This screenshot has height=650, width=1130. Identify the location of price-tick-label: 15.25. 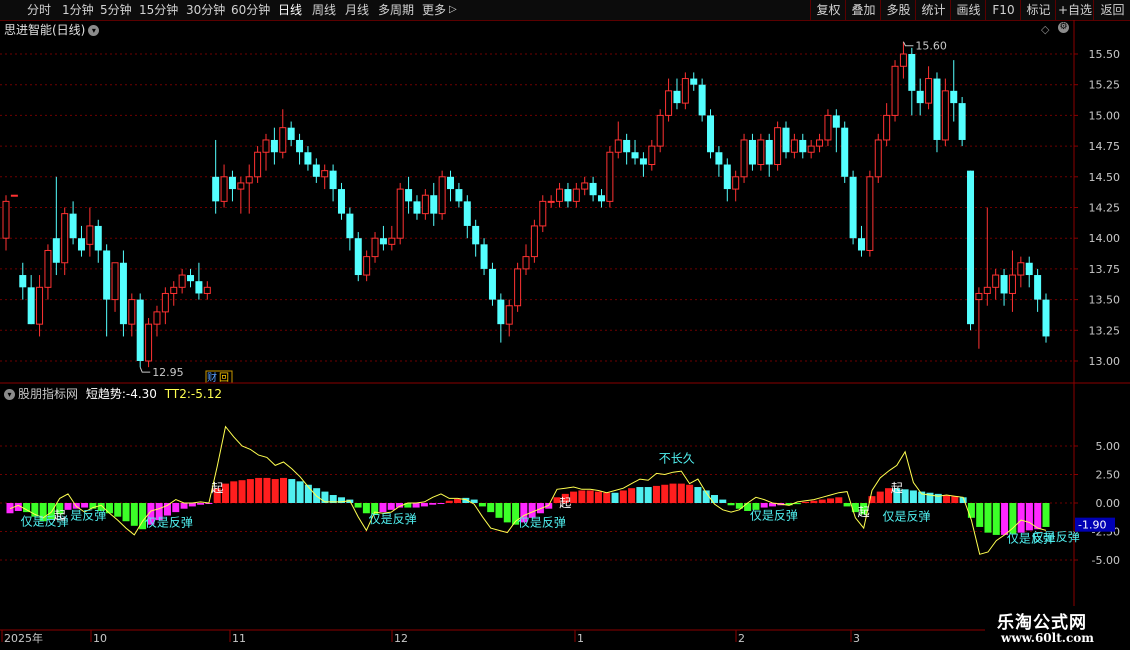
(1105, 85).